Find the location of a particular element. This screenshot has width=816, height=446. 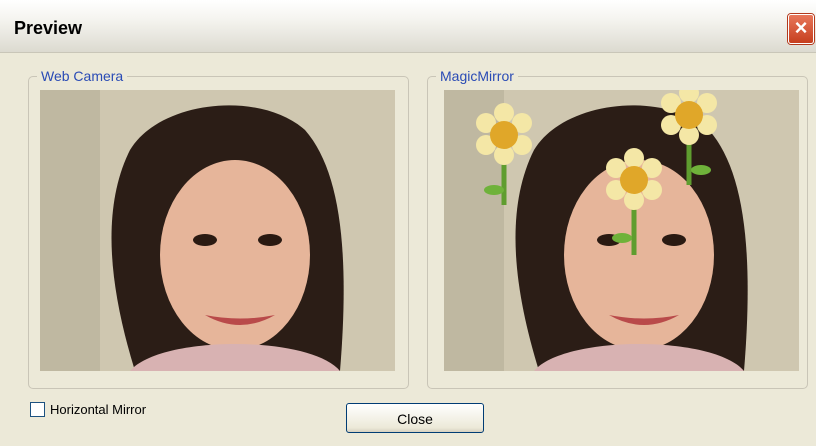

horizontal-mirror-option: Horizontal Mirror is located at coordinates (88, 409).